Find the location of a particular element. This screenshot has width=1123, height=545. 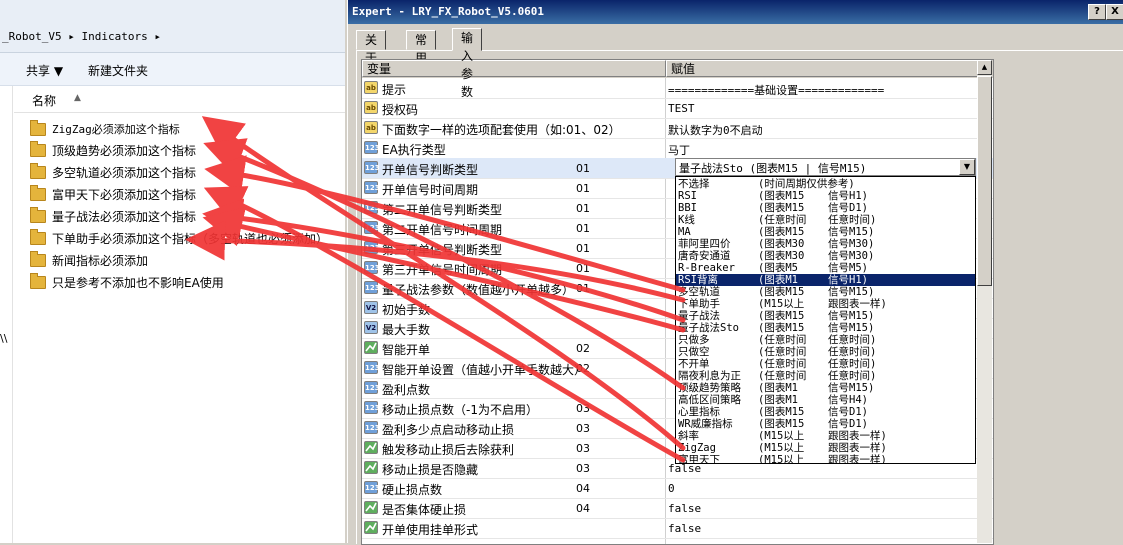

list-item: 下单助手必须添加这个指标（多空轨道也必须添加） is located at coordinates (179, 238).